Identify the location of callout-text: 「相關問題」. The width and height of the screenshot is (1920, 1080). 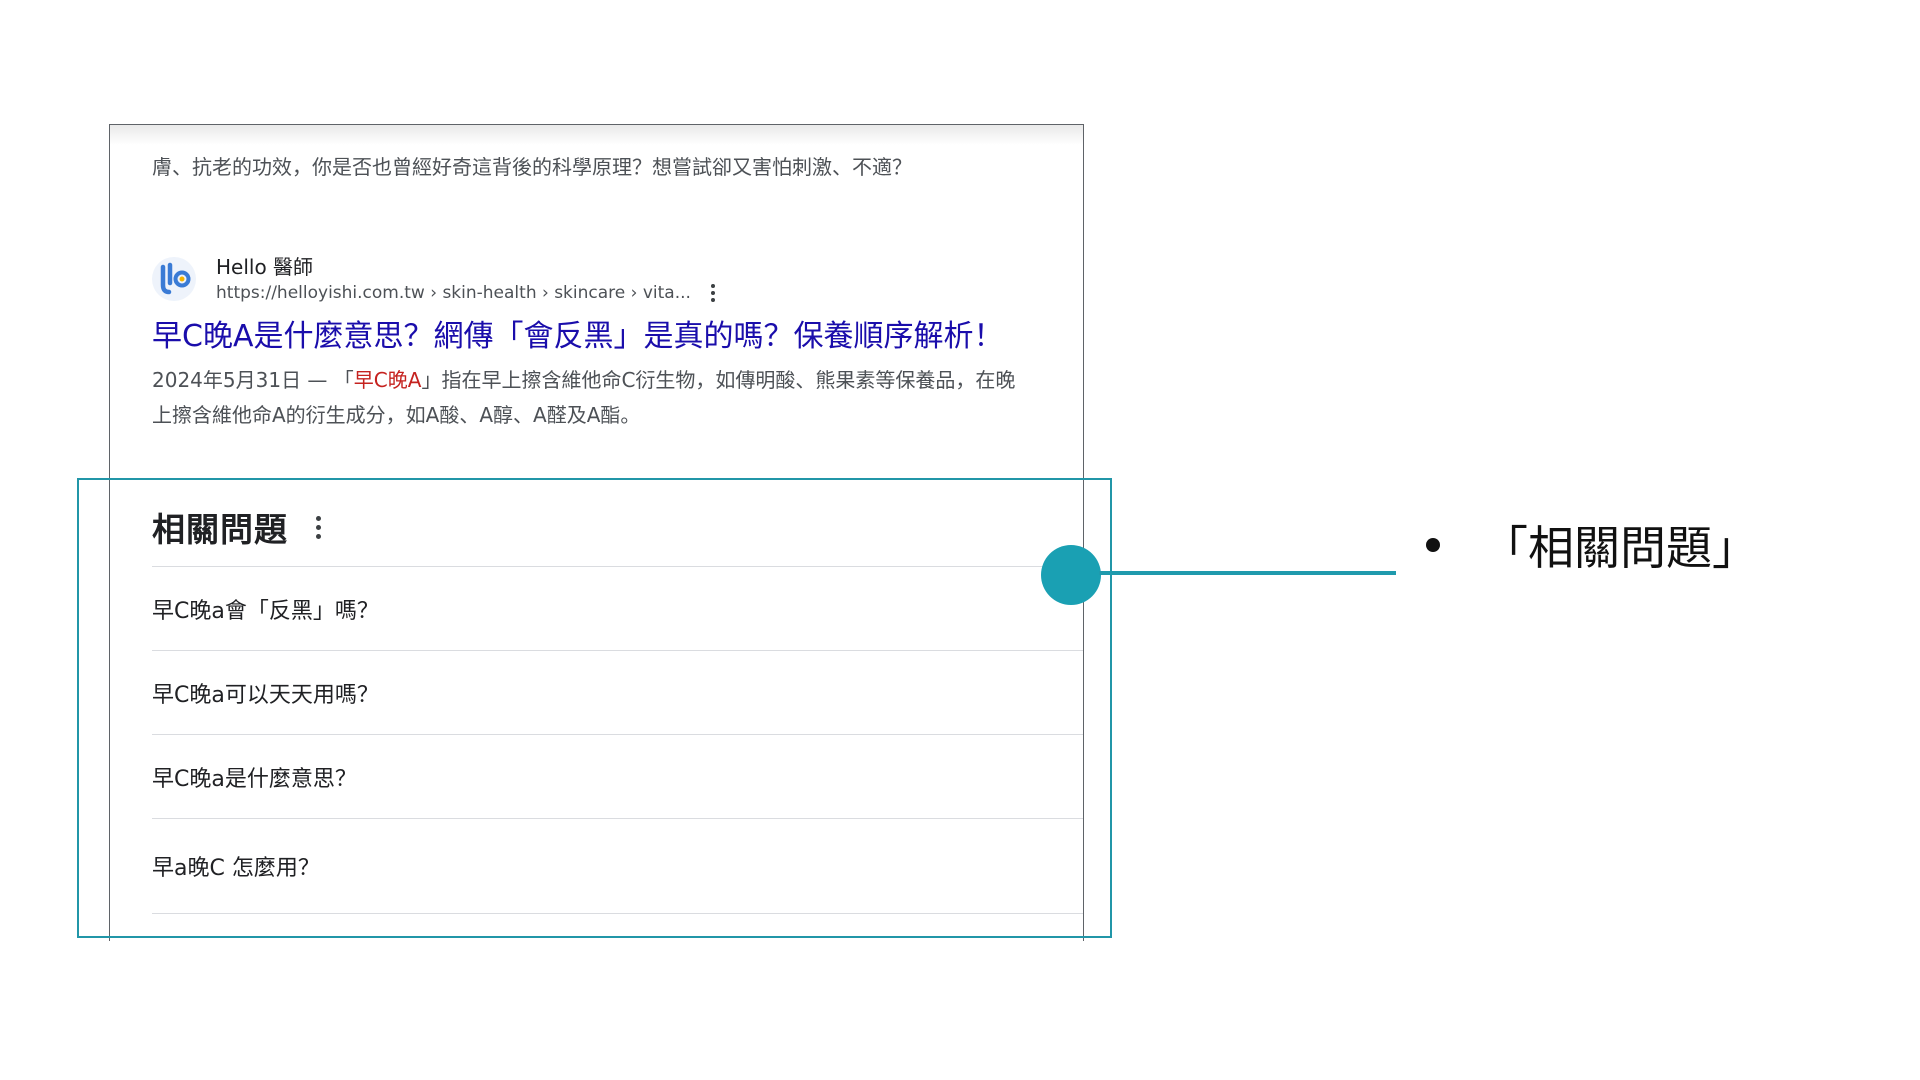
(1620, 548).